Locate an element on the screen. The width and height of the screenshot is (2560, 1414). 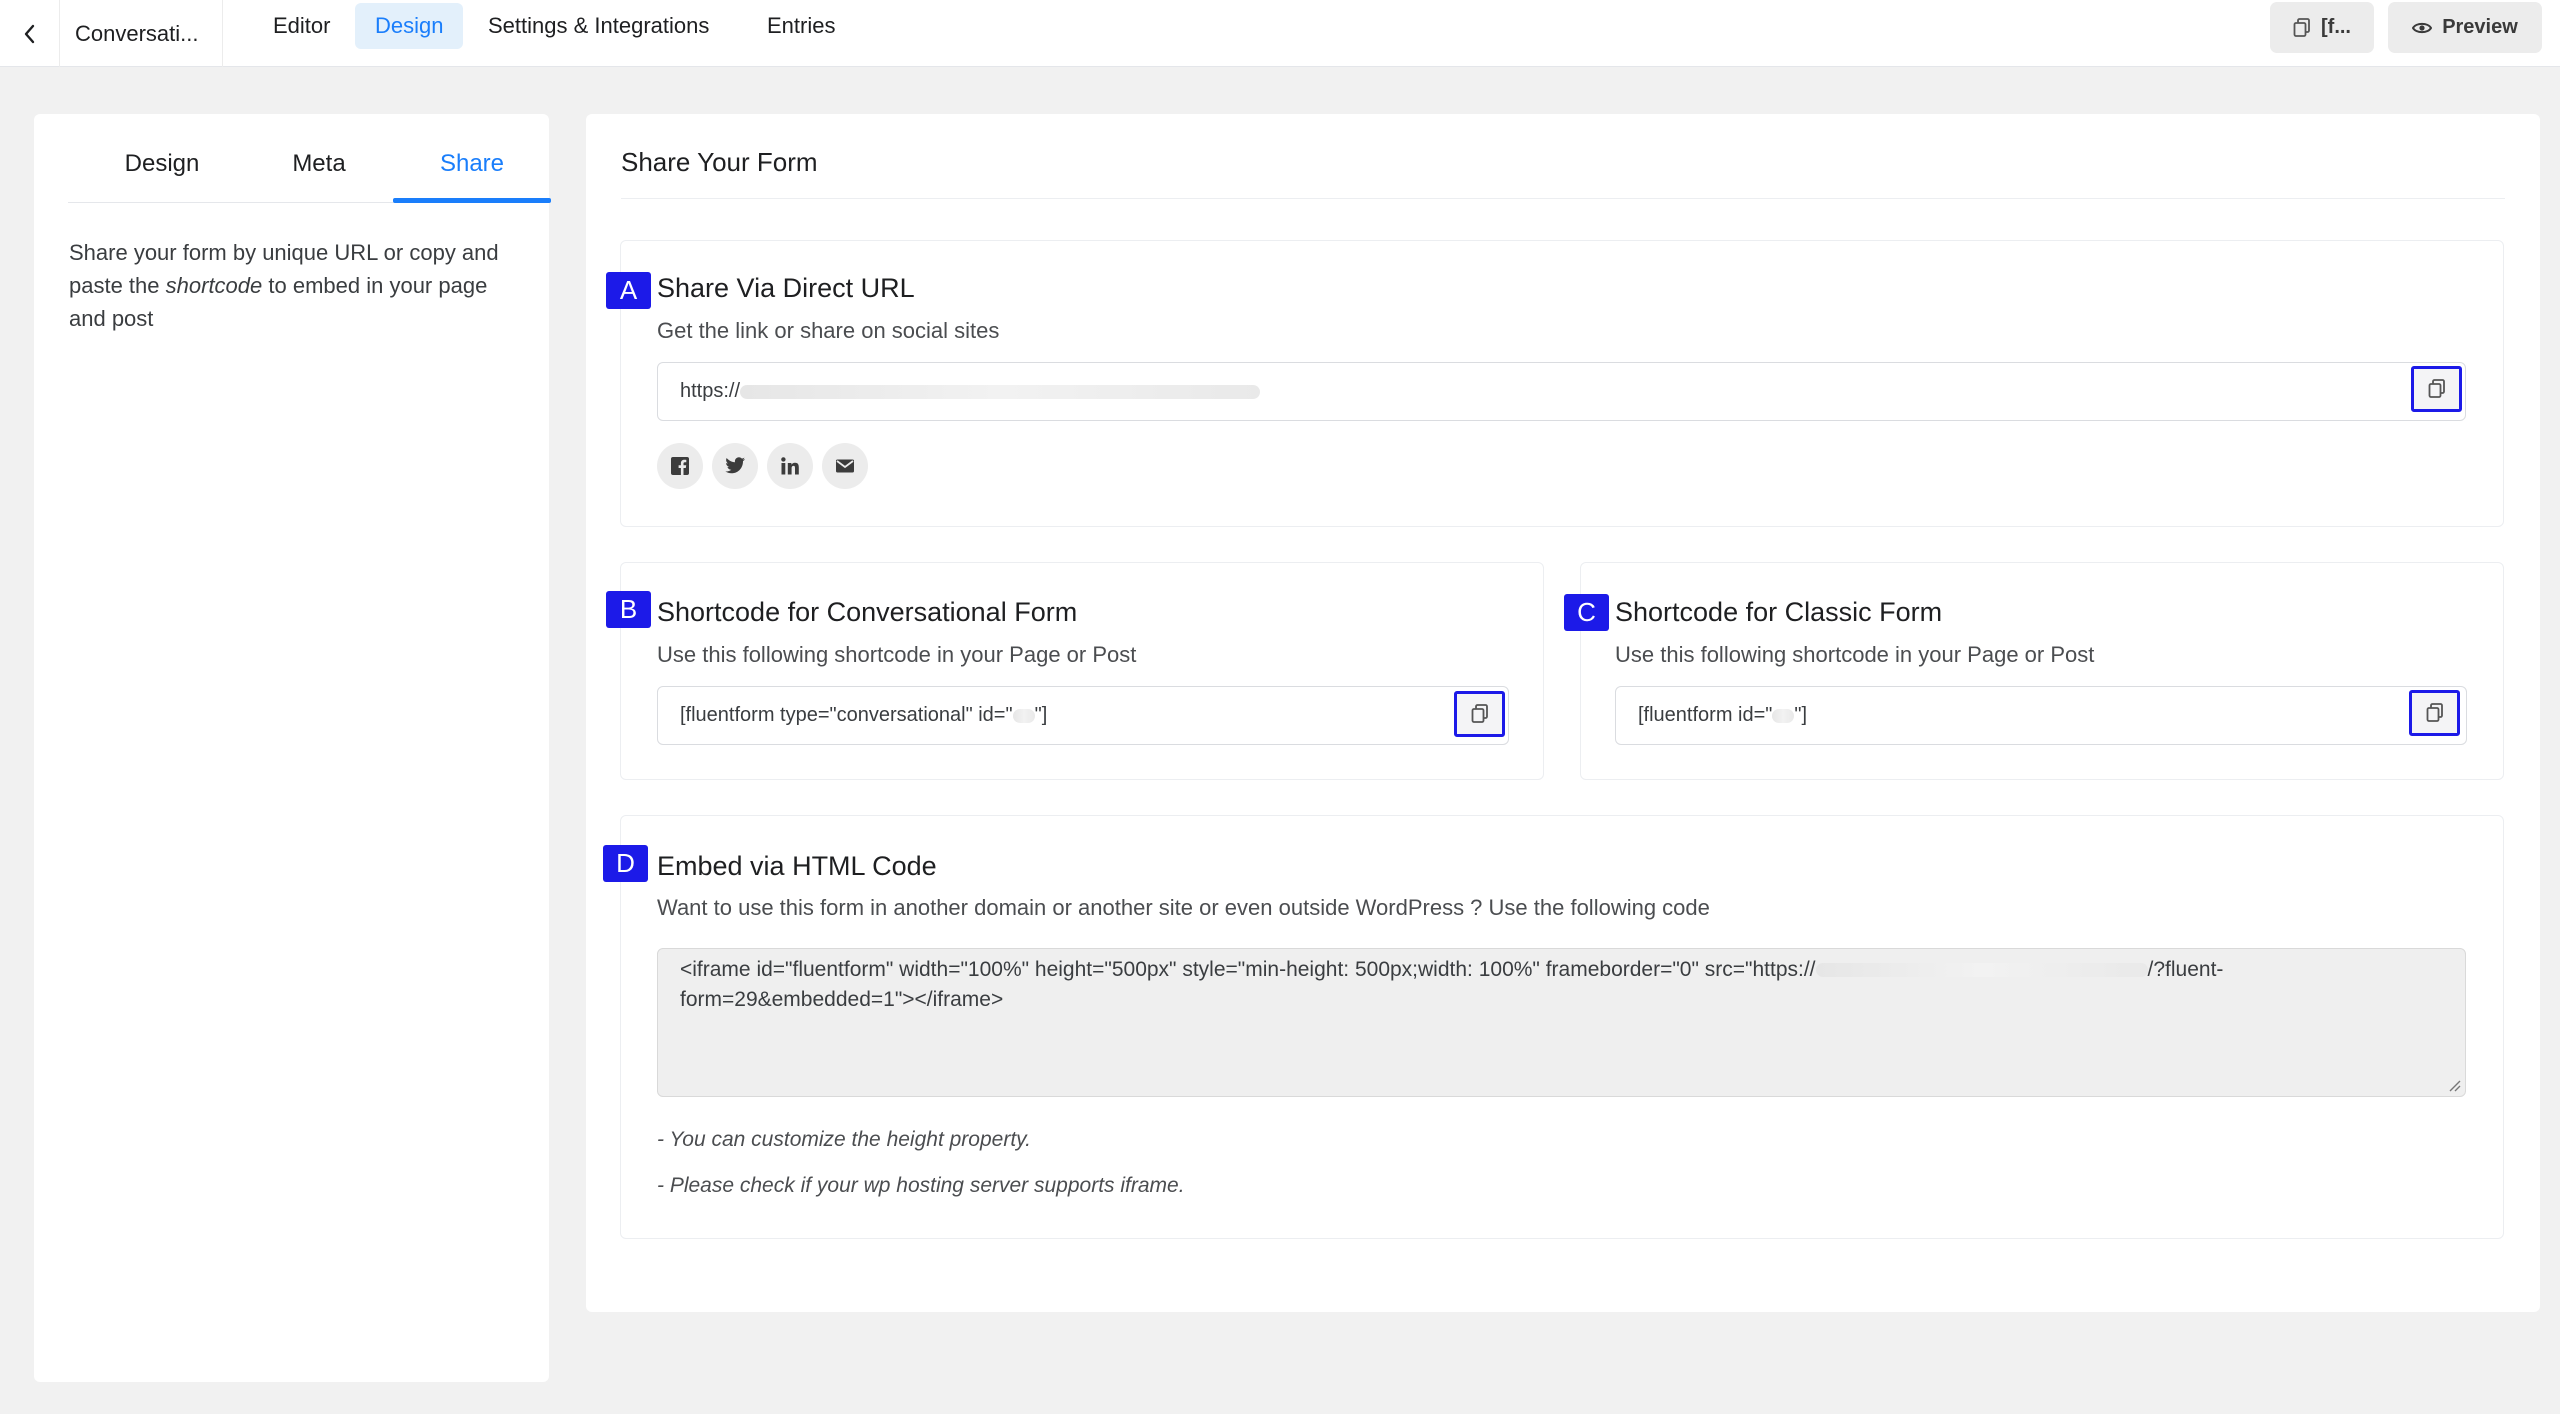
classic-shortcode-end: "] is located at coordinates (1801, 715).